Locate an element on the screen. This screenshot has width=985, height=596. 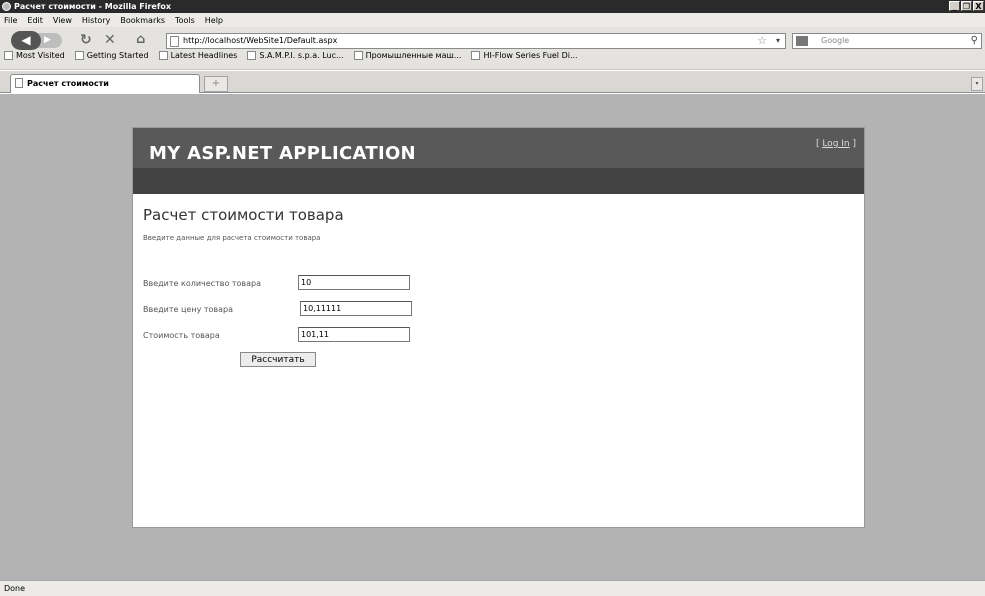
price-label: Введите цену товара is located at coordinates (188, 309).